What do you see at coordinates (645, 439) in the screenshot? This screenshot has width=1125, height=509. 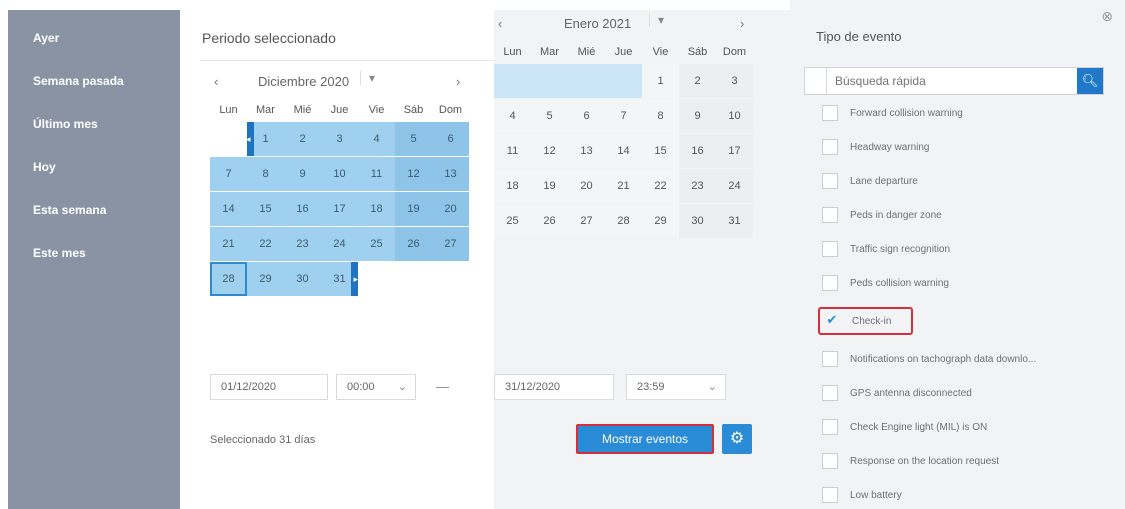 I see `show-events-button: Mostrar eventos` at bounding box center [645, 439].